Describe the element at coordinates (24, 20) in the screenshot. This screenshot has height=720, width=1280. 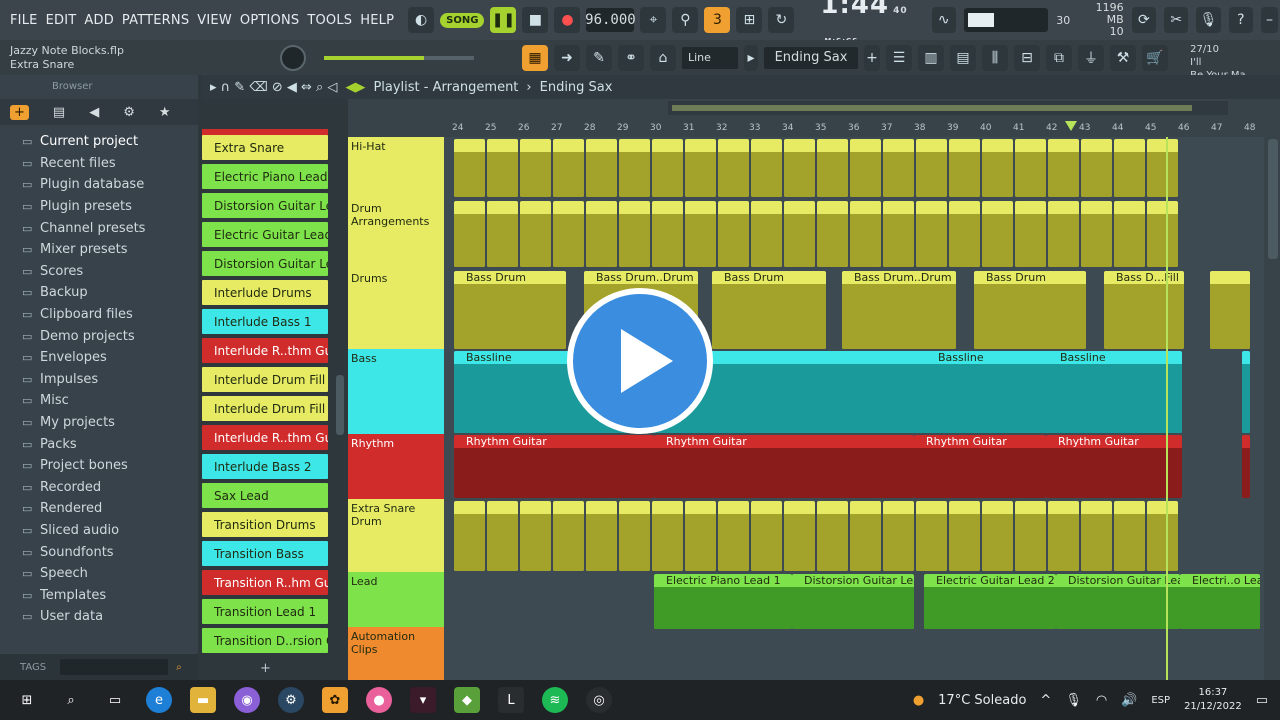
I see `menu-file: FILE` at that location.